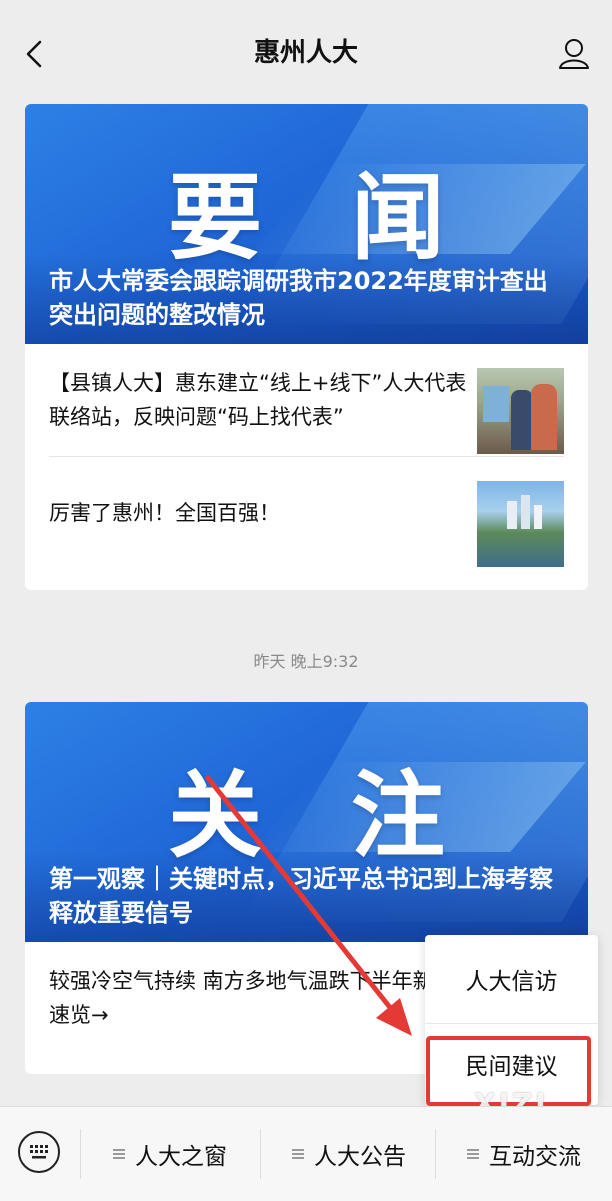  What do you see at coordinates (258, 400) in the screenshot?
I see `article-title: 【县镇人大】惠东建立“线上+线下”人大代表联络站，反映问题“码上找代表”` at bounding box center [258, 400].